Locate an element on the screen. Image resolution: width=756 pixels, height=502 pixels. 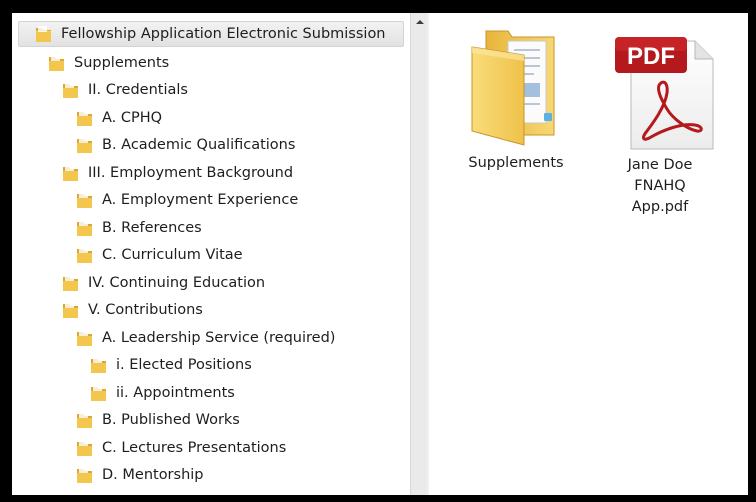
tree-item: A. CPHQ is located at coordinates (119, 118).